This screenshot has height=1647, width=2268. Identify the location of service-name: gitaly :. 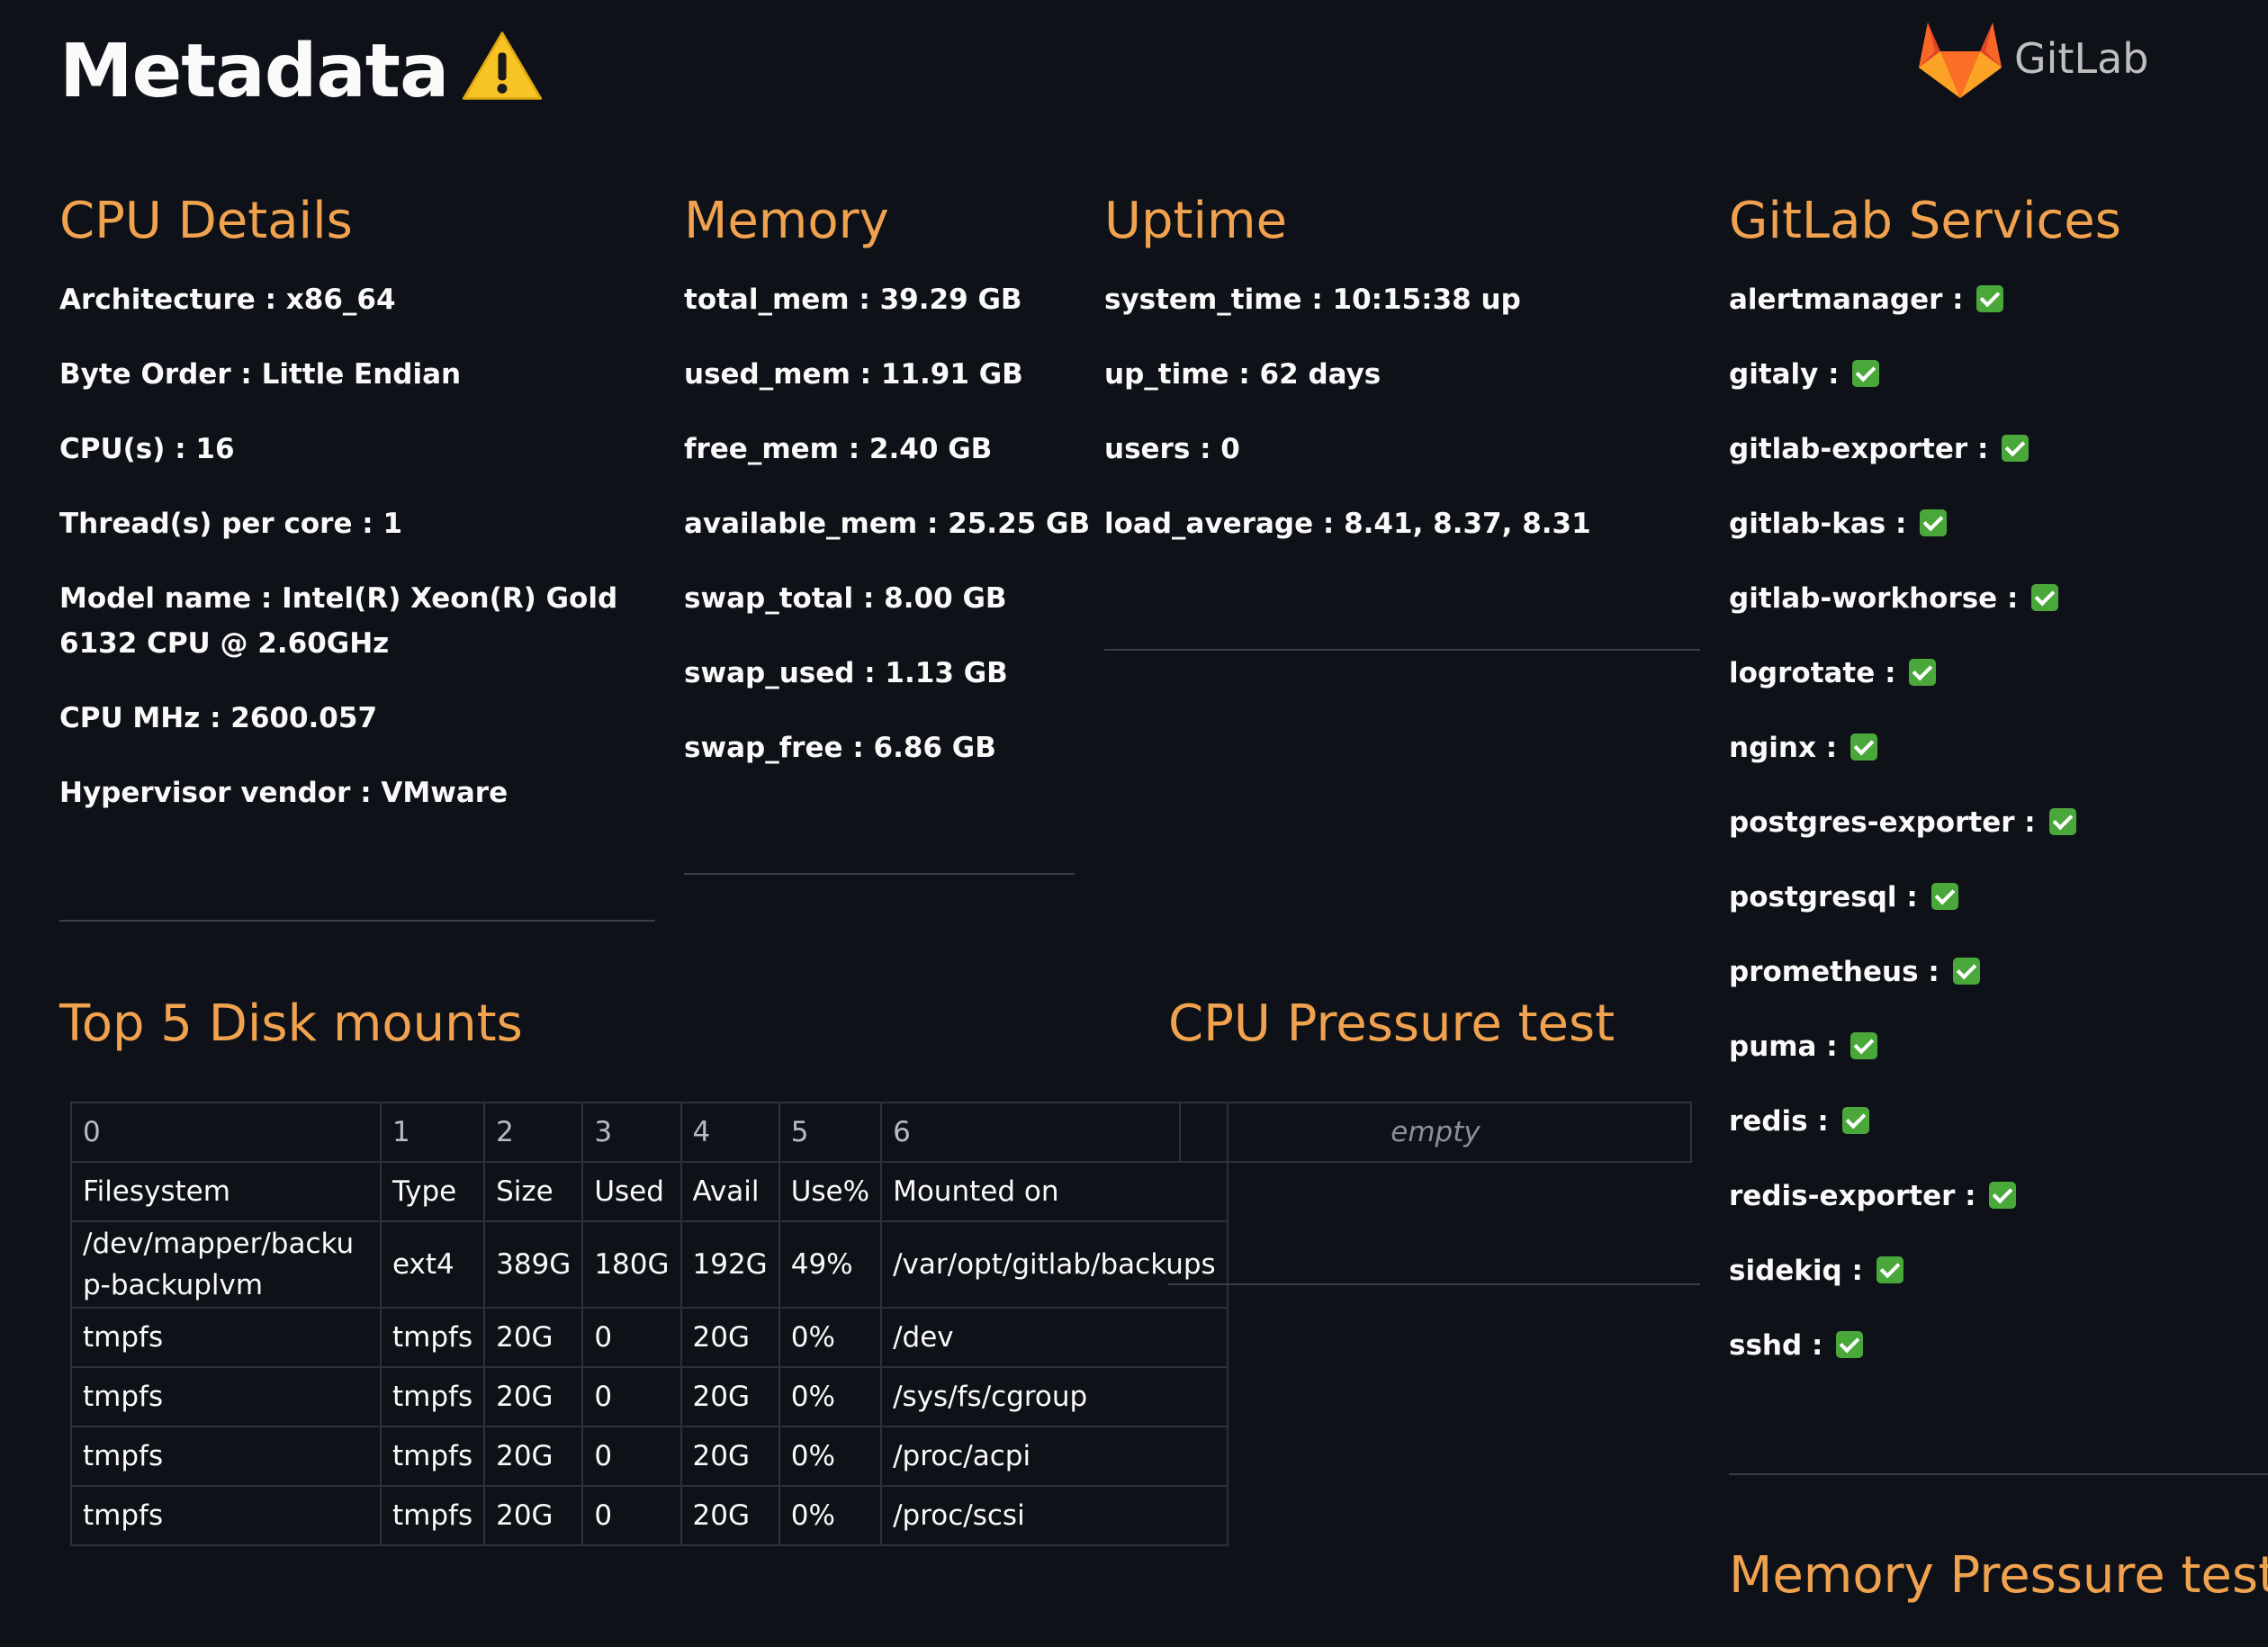
(1784, 375).